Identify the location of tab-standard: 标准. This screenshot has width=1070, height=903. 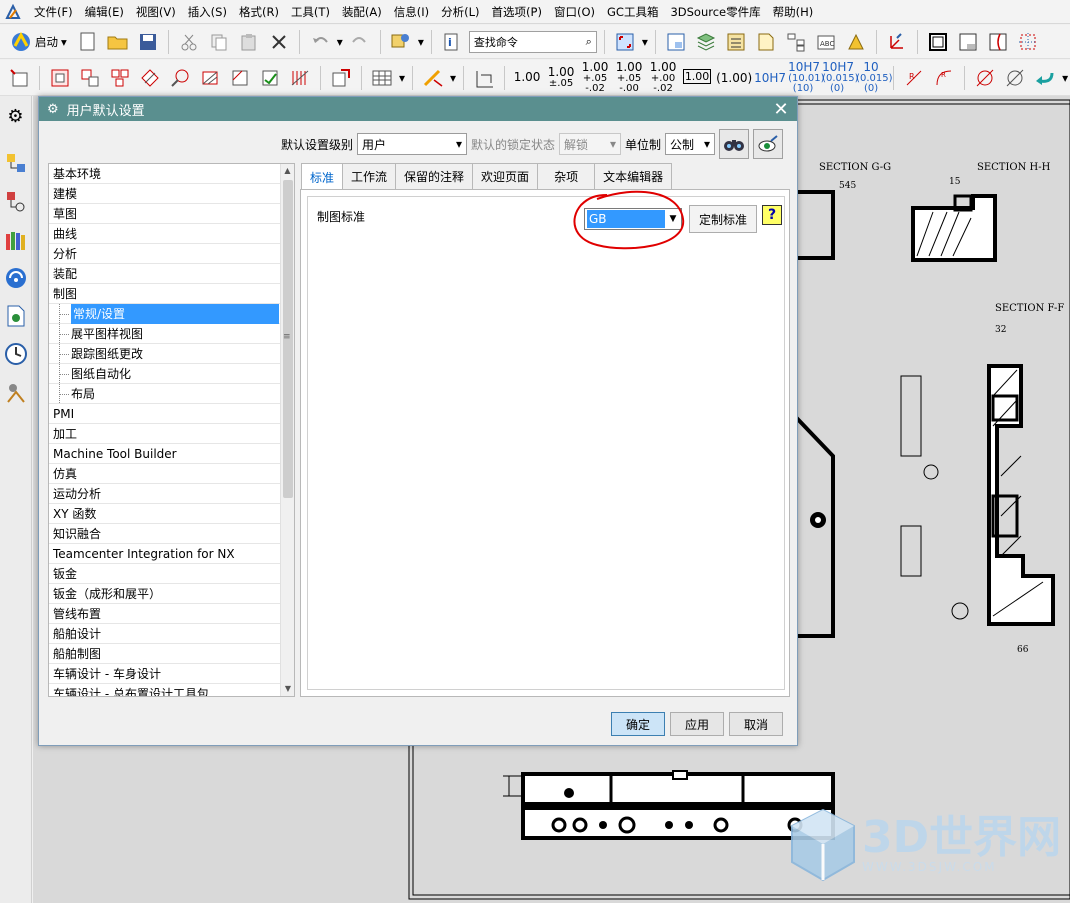
(322, 177).